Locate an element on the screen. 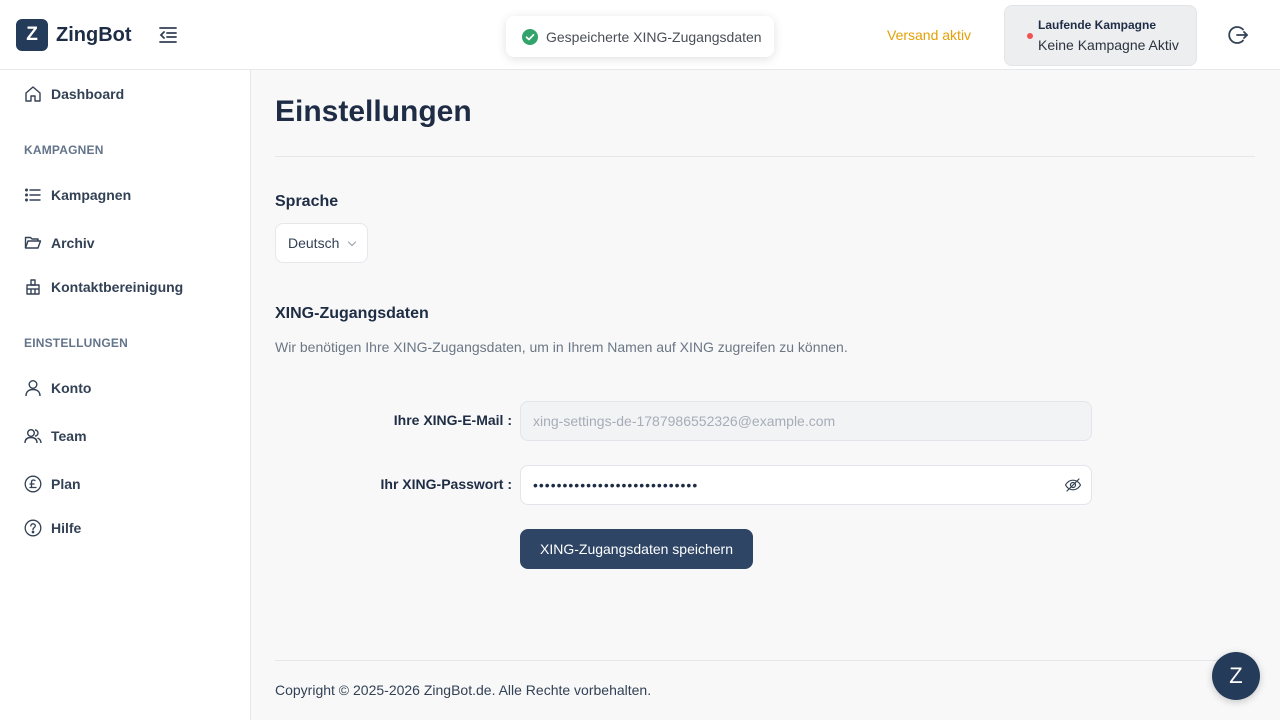 The height and width of the screenshot is (720, 1280). sidebar-item-label: Hilfe is located at coordinates (66, 528).